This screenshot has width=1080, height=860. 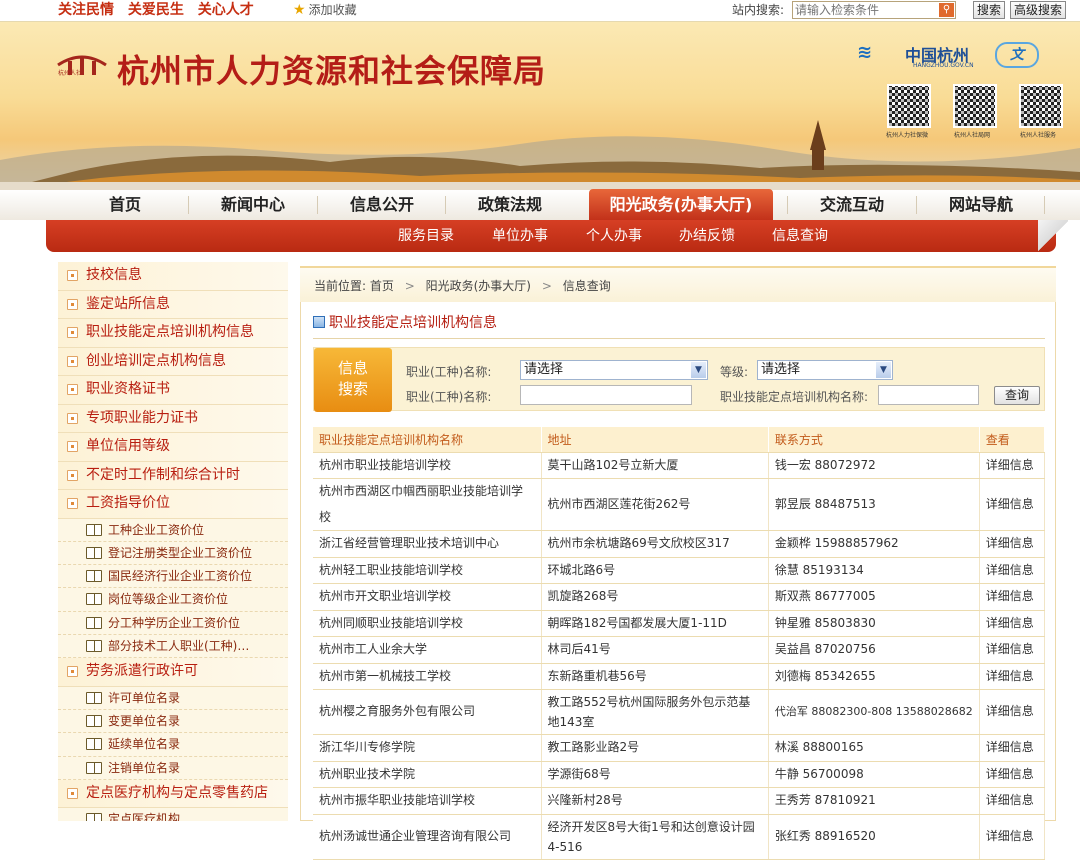 What do you see at coordinates (606, 395) in the screenshot?
I see `occupation-name-input` at bounding box center [606, 395].